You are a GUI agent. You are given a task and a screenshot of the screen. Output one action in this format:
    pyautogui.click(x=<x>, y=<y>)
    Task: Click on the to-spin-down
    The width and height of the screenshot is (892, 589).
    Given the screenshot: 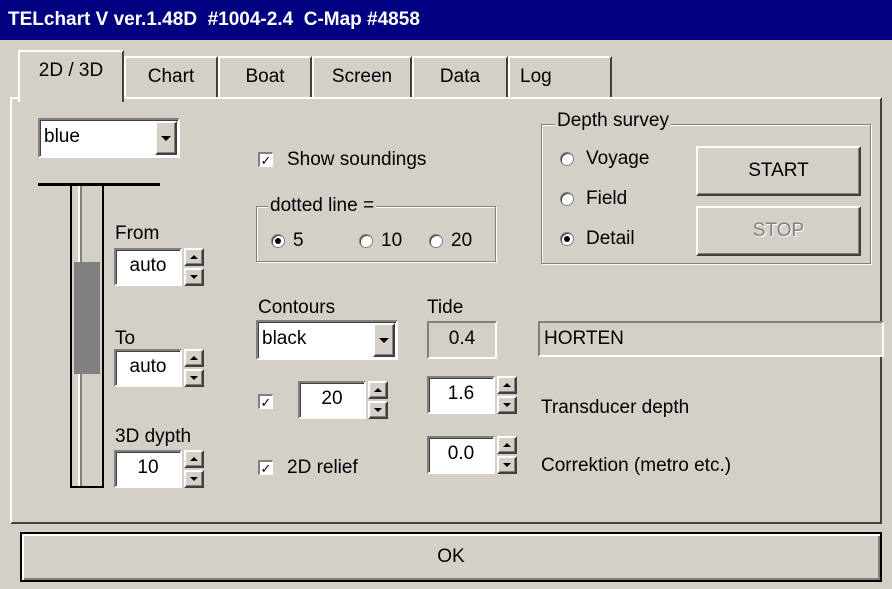 What is the action you would take?
    pyautogui.click(x=194, y=378)
    